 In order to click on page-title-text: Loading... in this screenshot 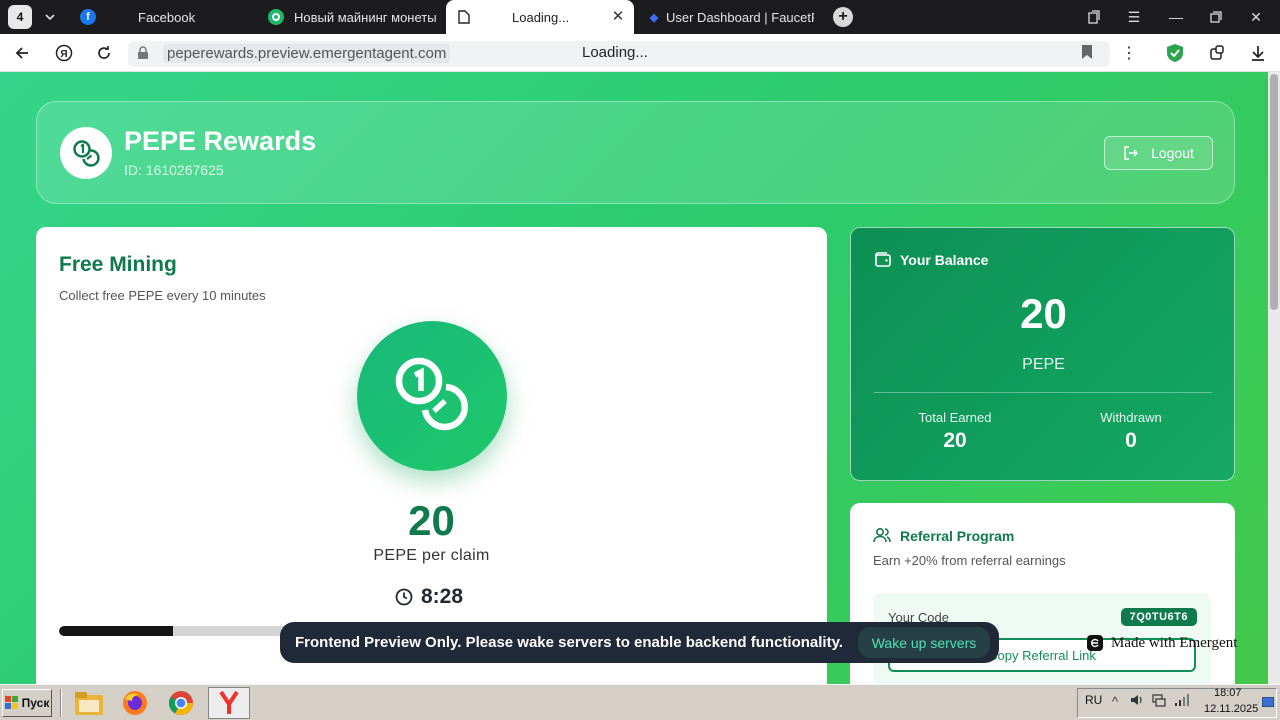, I will do `click(615, 52)`.